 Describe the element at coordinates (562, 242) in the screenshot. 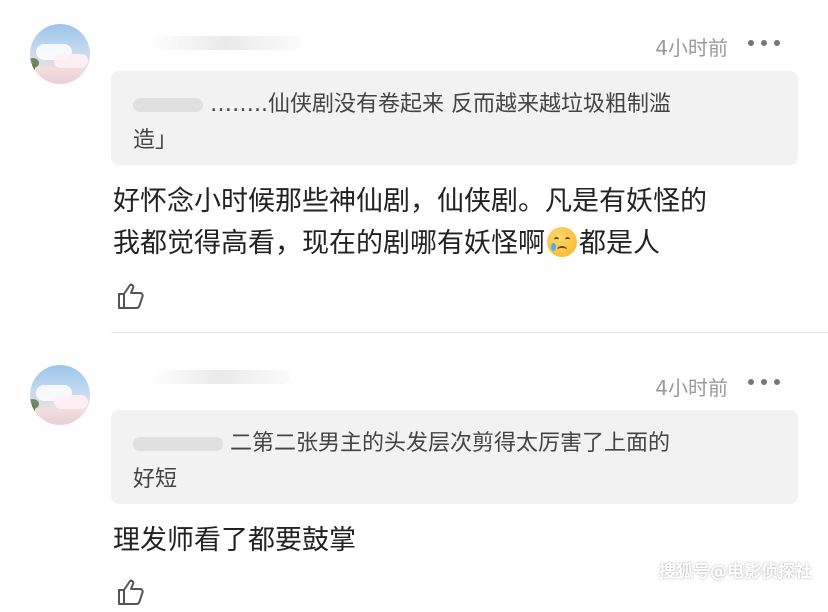

I see `crying-face-icon` at that location.